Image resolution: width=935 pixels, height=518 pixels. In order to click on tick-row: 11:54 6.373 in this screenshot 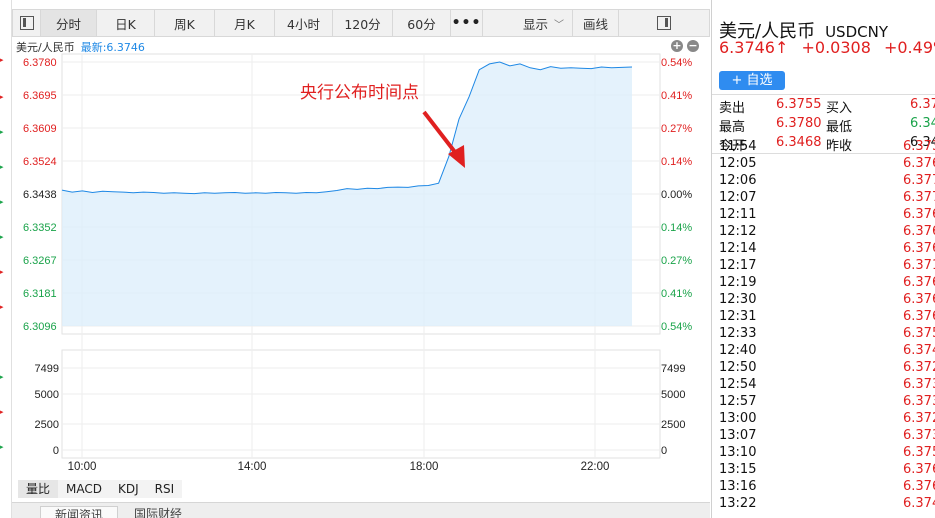, I will do `click(823, 147)`.